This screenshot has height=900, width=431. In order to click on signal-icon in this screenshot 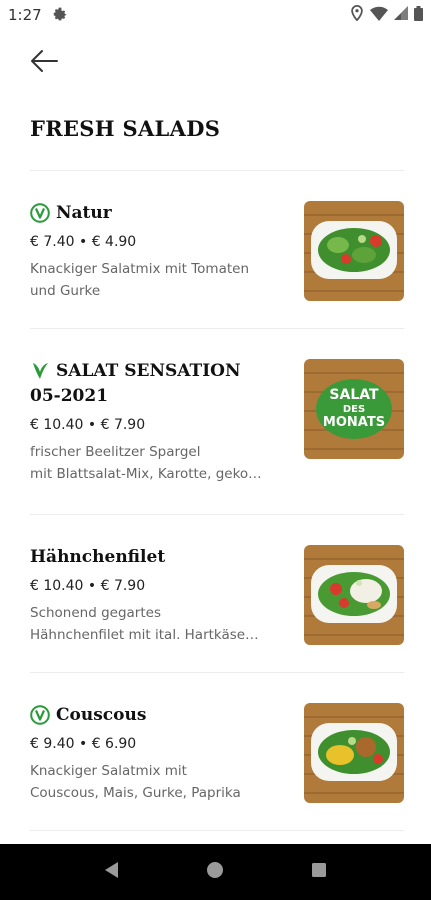, I will do `click(401, 15)`.